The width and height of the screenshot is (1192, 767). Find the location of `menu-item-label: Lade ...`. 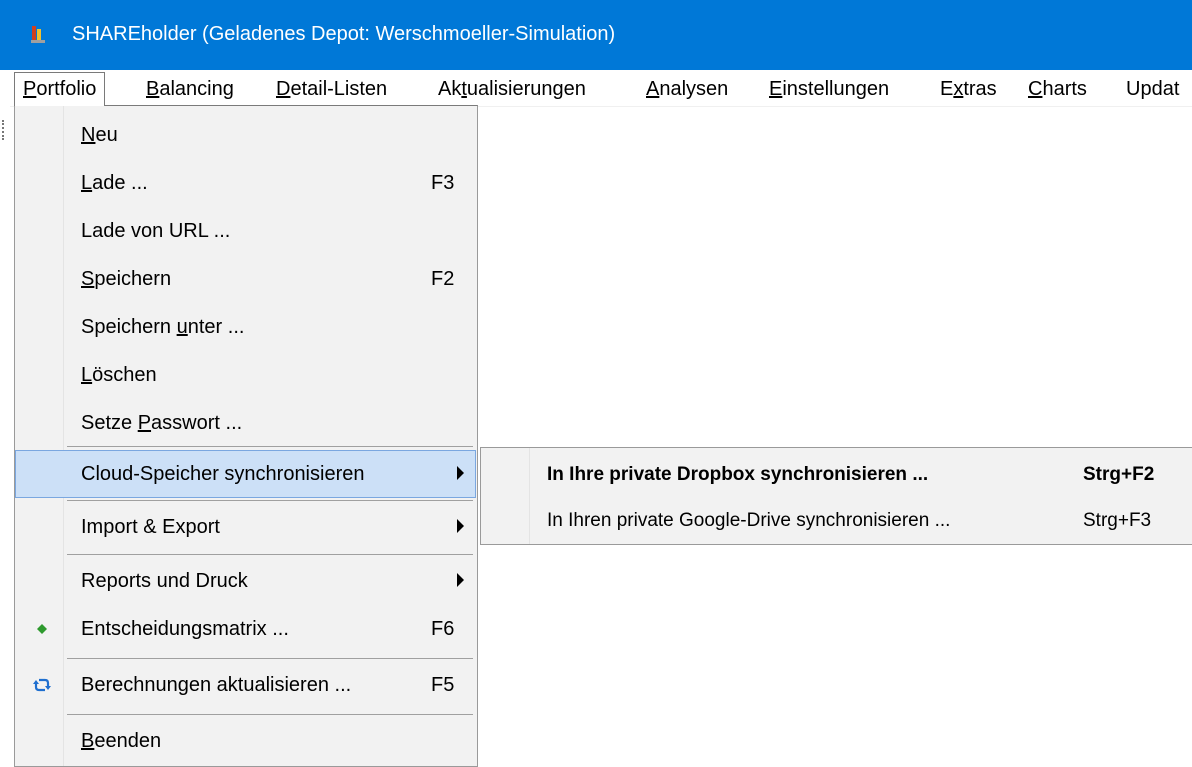

menu-item-label: Lade ... is located at coordinates (114, 183).